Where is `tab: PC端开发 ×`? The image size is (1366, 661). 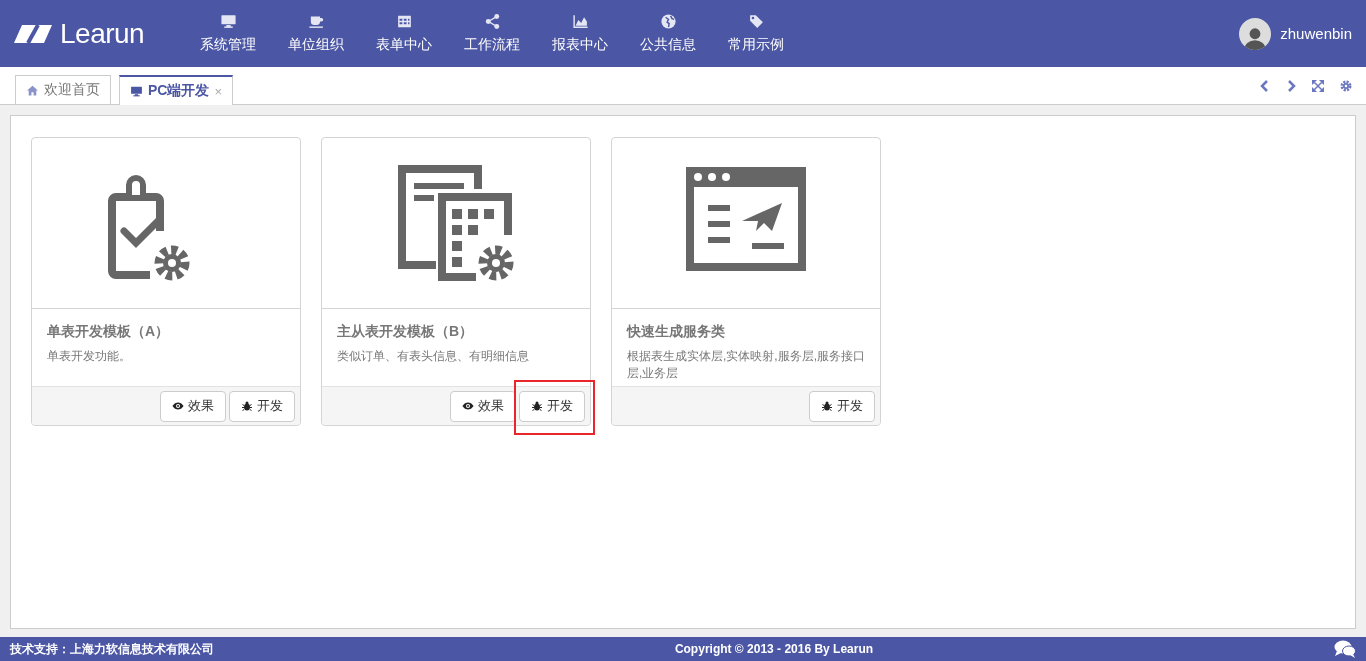 tab: PC端开发 × is located at coordinates (176, 90).